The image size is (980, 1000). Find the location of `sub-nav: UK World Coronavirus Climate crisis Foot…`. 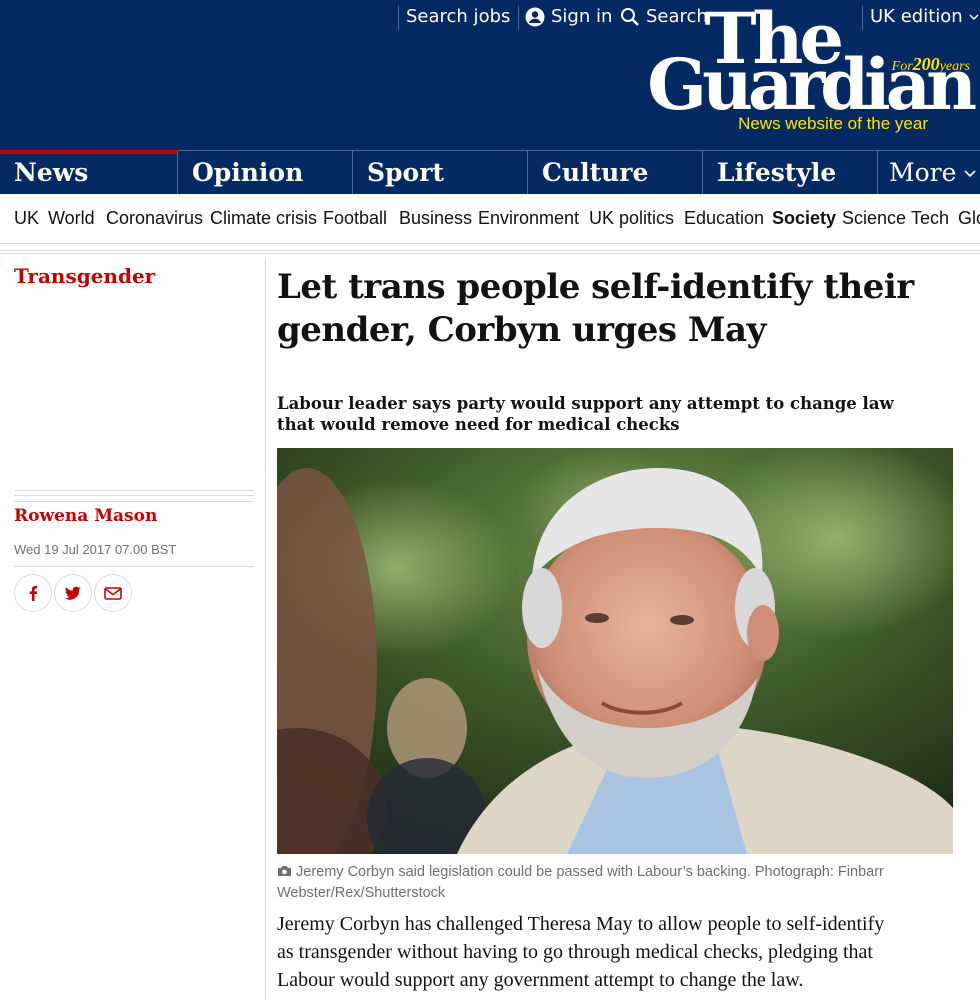

sub-nav: UK World Coronavirus Climate crisis Foot… is located at coordinates (490, 219).